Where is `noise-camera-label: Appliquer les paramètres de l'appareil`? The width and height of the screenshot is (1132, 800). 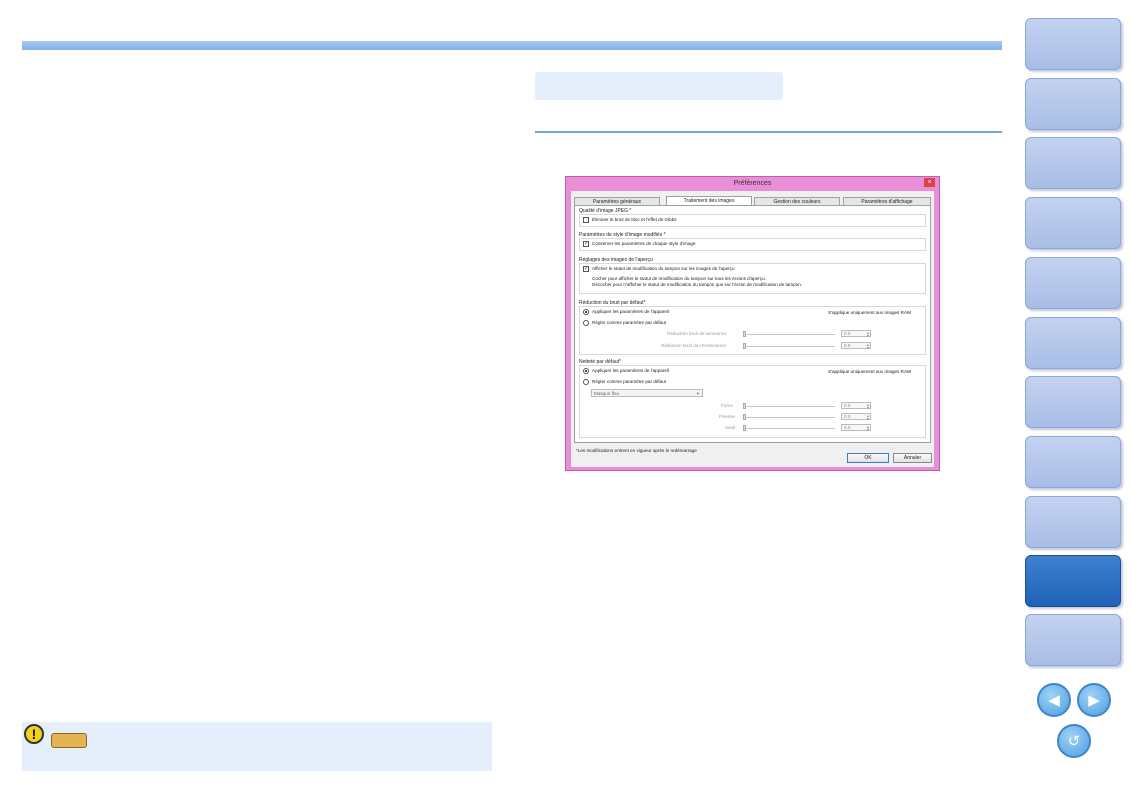 noise-camera-label: Appliquer les paramètres de l'appareil is located at coordinates (630, 311).